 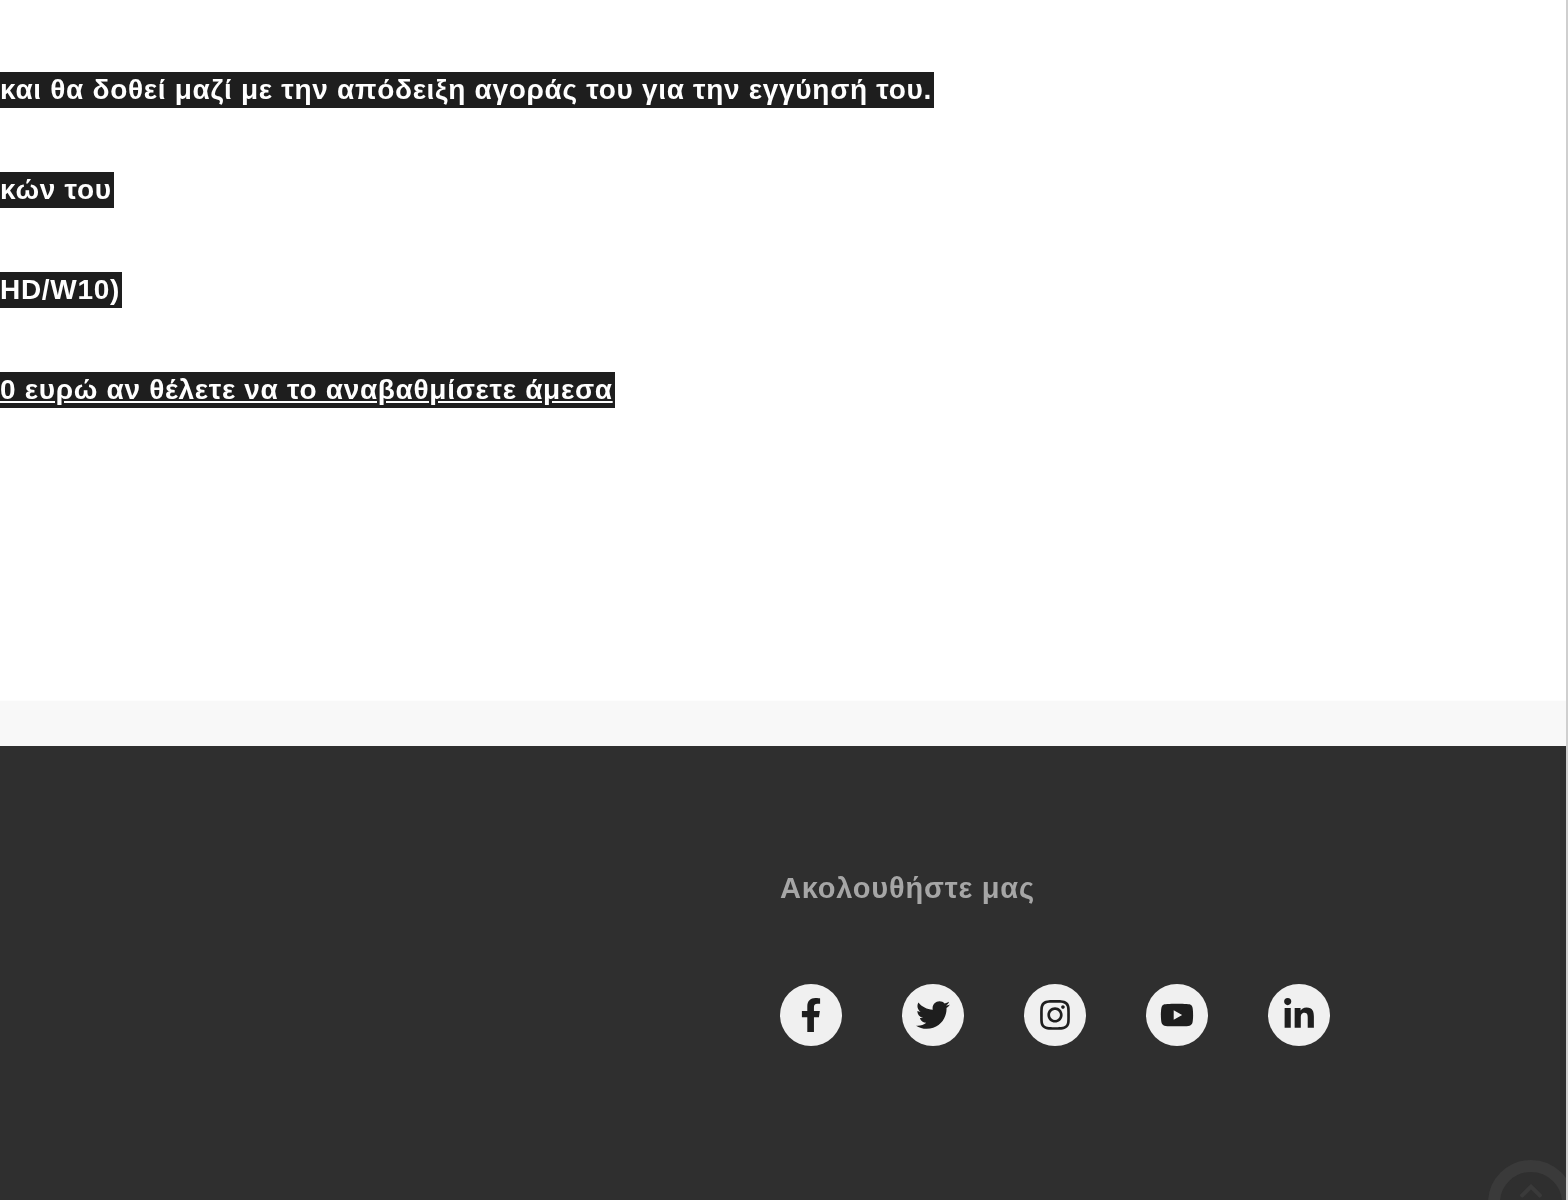 What do you see at coordinates (933, 1015) in the screenshot?
I see `twitter-icon` at bounding box center [933, 1015].